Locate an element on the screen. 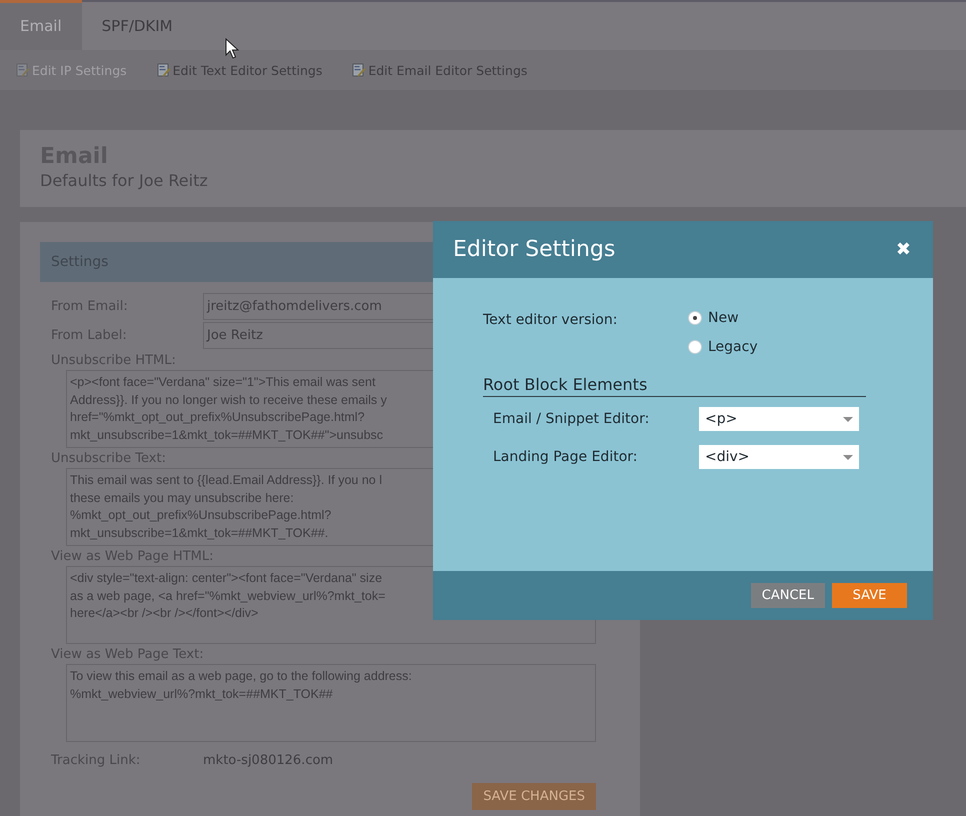  field-label: Email / Snippet Editor: is located at coordinates (571, 419).